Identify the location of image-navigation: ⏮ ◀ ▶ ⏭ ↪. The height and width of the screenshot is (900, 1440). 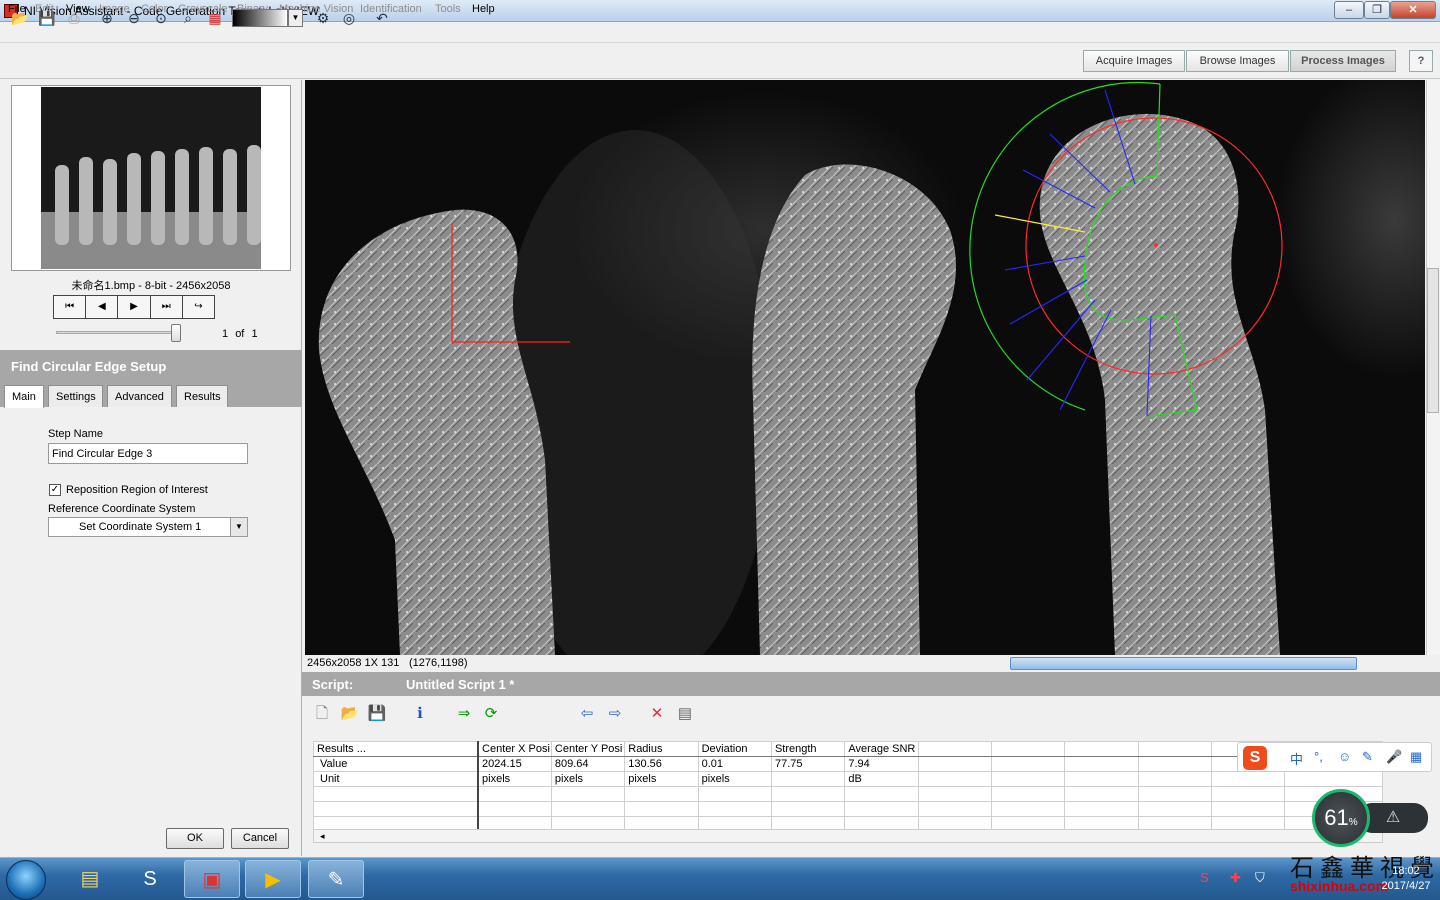
(134, 307).